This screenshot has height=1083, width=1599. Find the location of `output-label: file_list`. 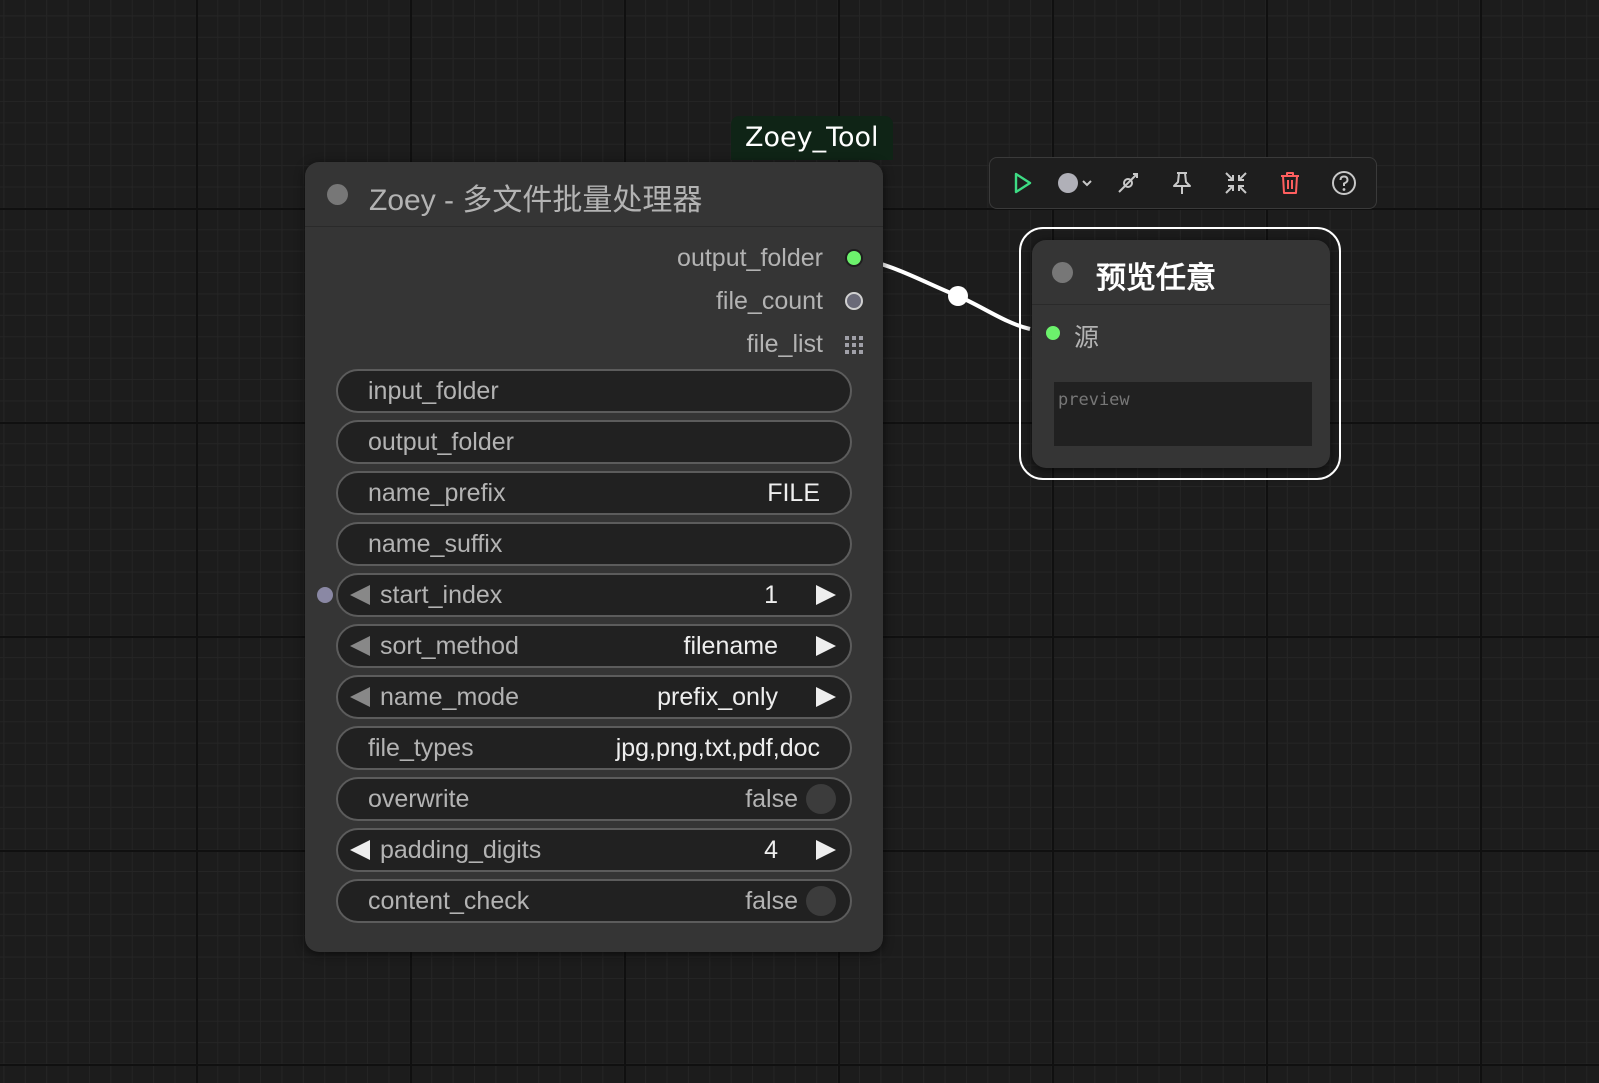

output-label: file_list is located at coordinates (784, 344).